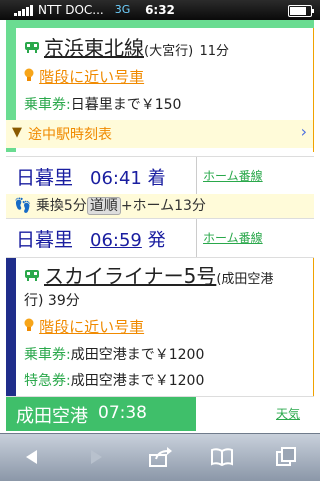 The height and width of the screenshot is (481, 320). I want to click on bookmarks-icon, so click(222, 457).